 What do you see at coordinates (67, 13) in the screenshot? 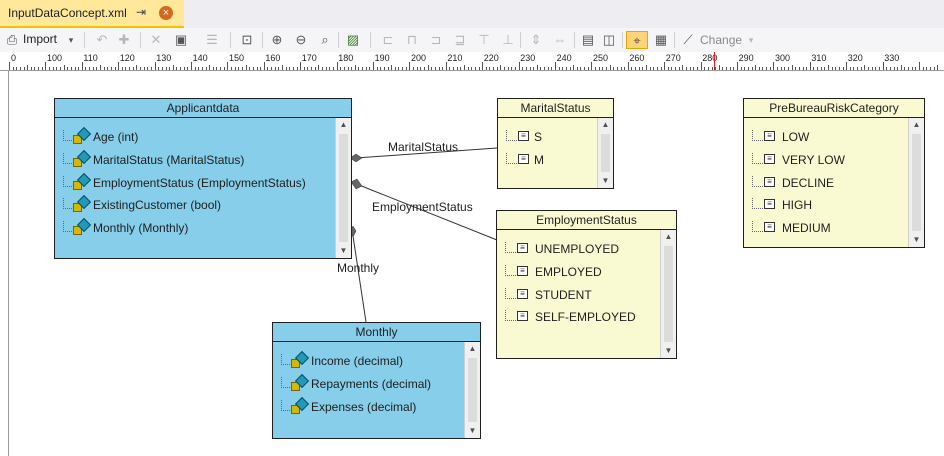
I see `tab-title: InputDataConcept.xml` at bounding box center [67, 13].